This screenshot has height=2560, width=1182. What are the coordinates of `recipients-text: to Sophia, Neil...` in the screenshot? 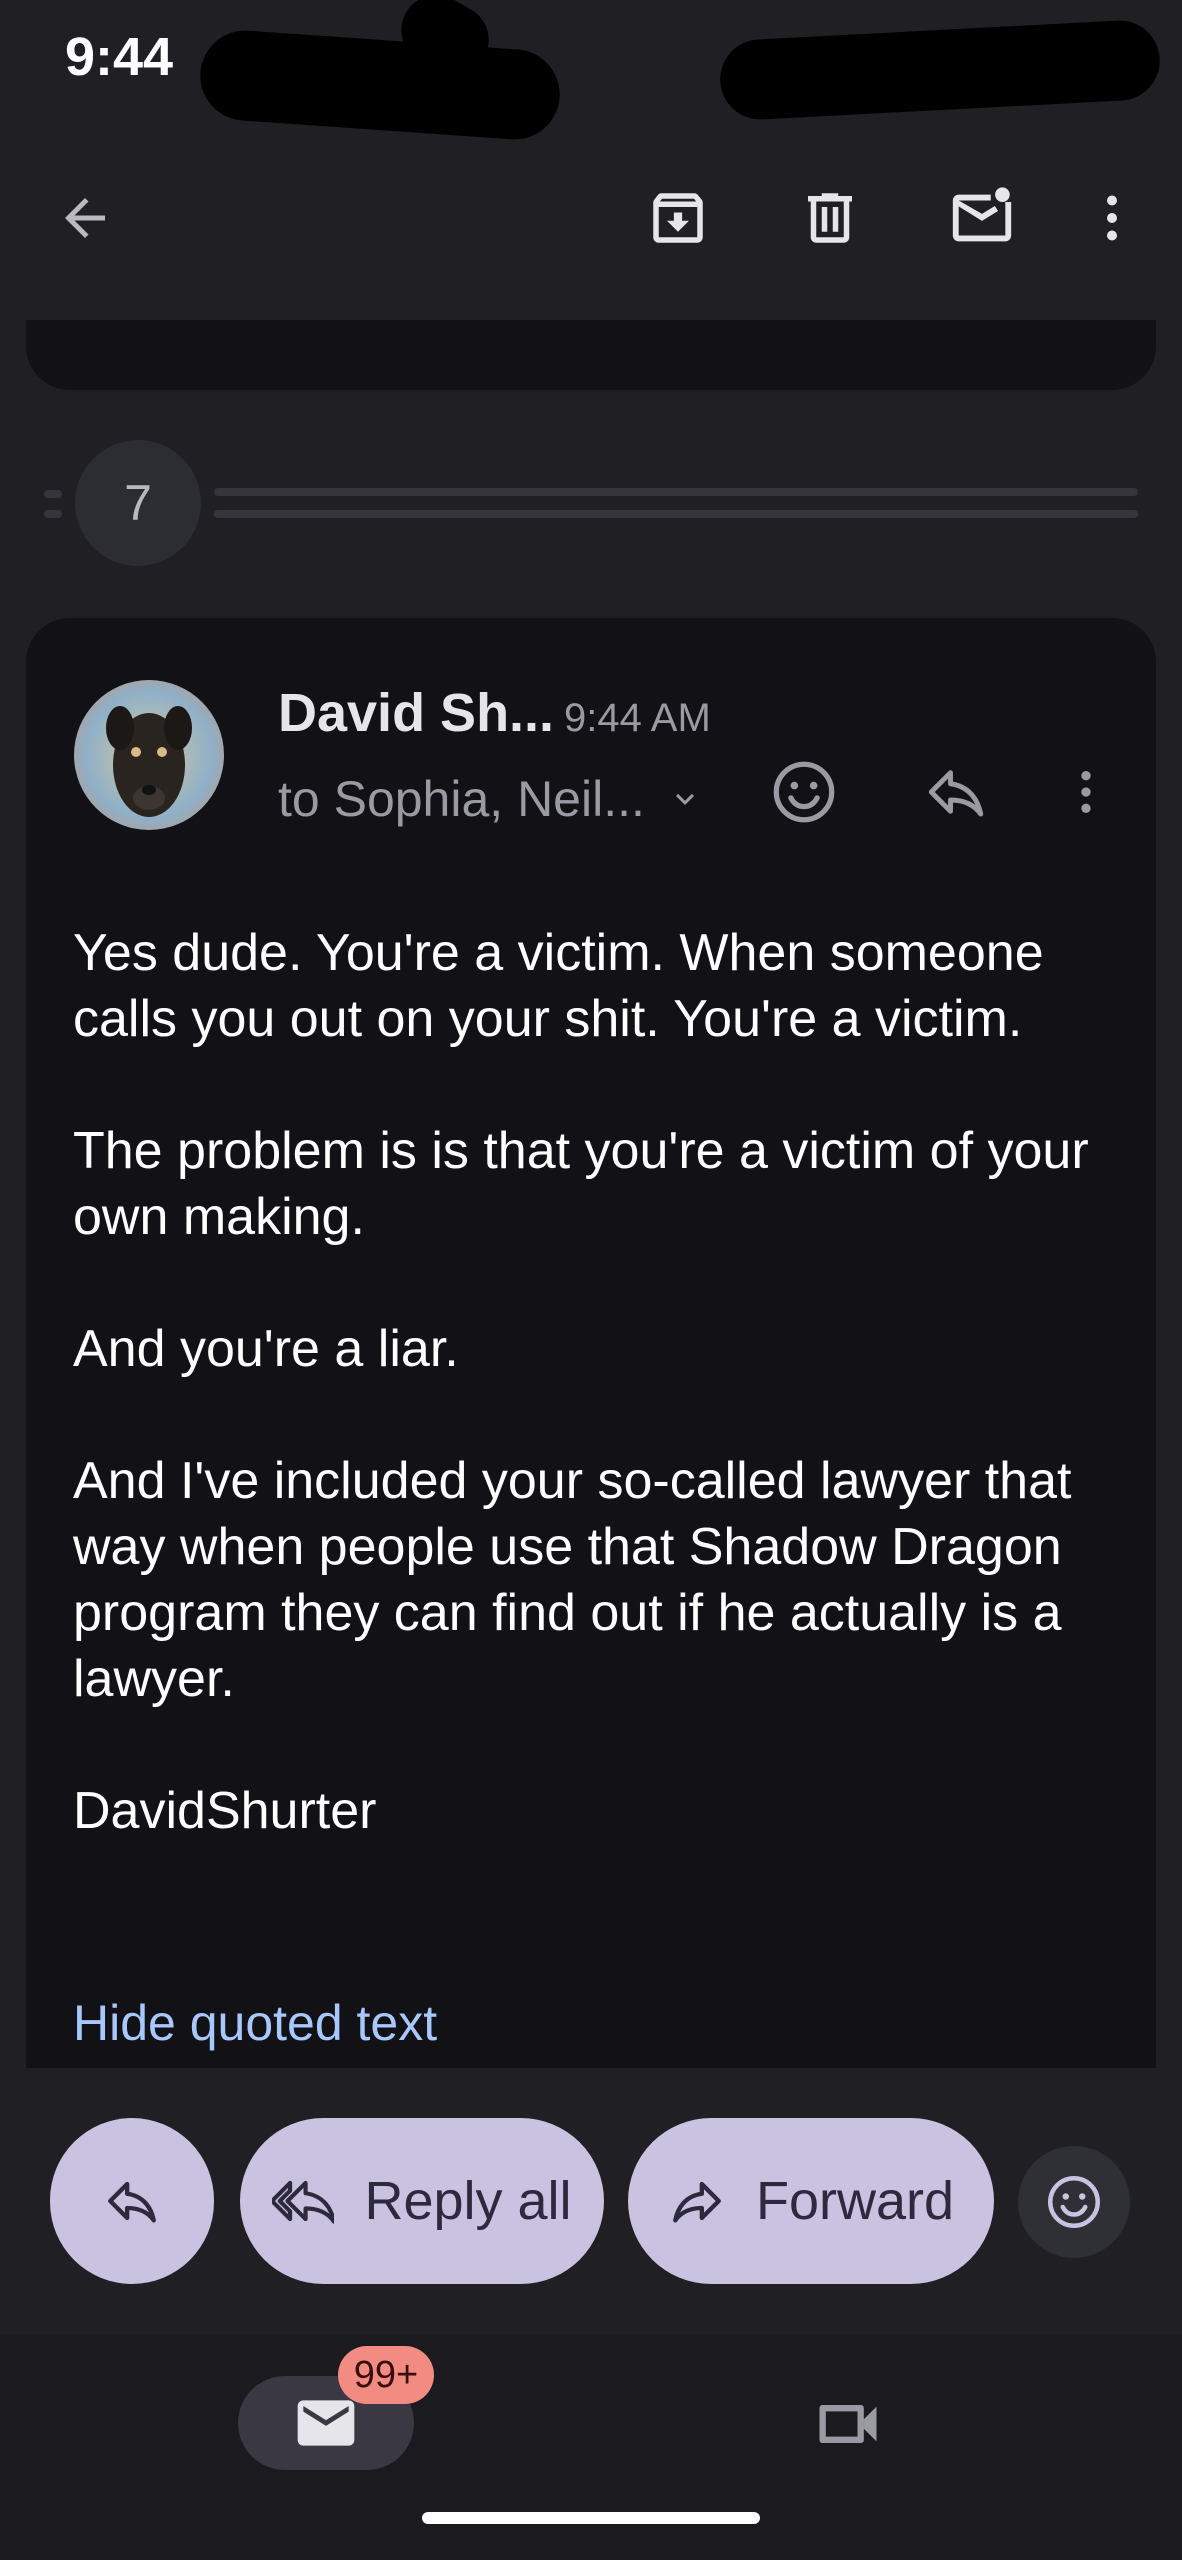 It's located at (461, 799).